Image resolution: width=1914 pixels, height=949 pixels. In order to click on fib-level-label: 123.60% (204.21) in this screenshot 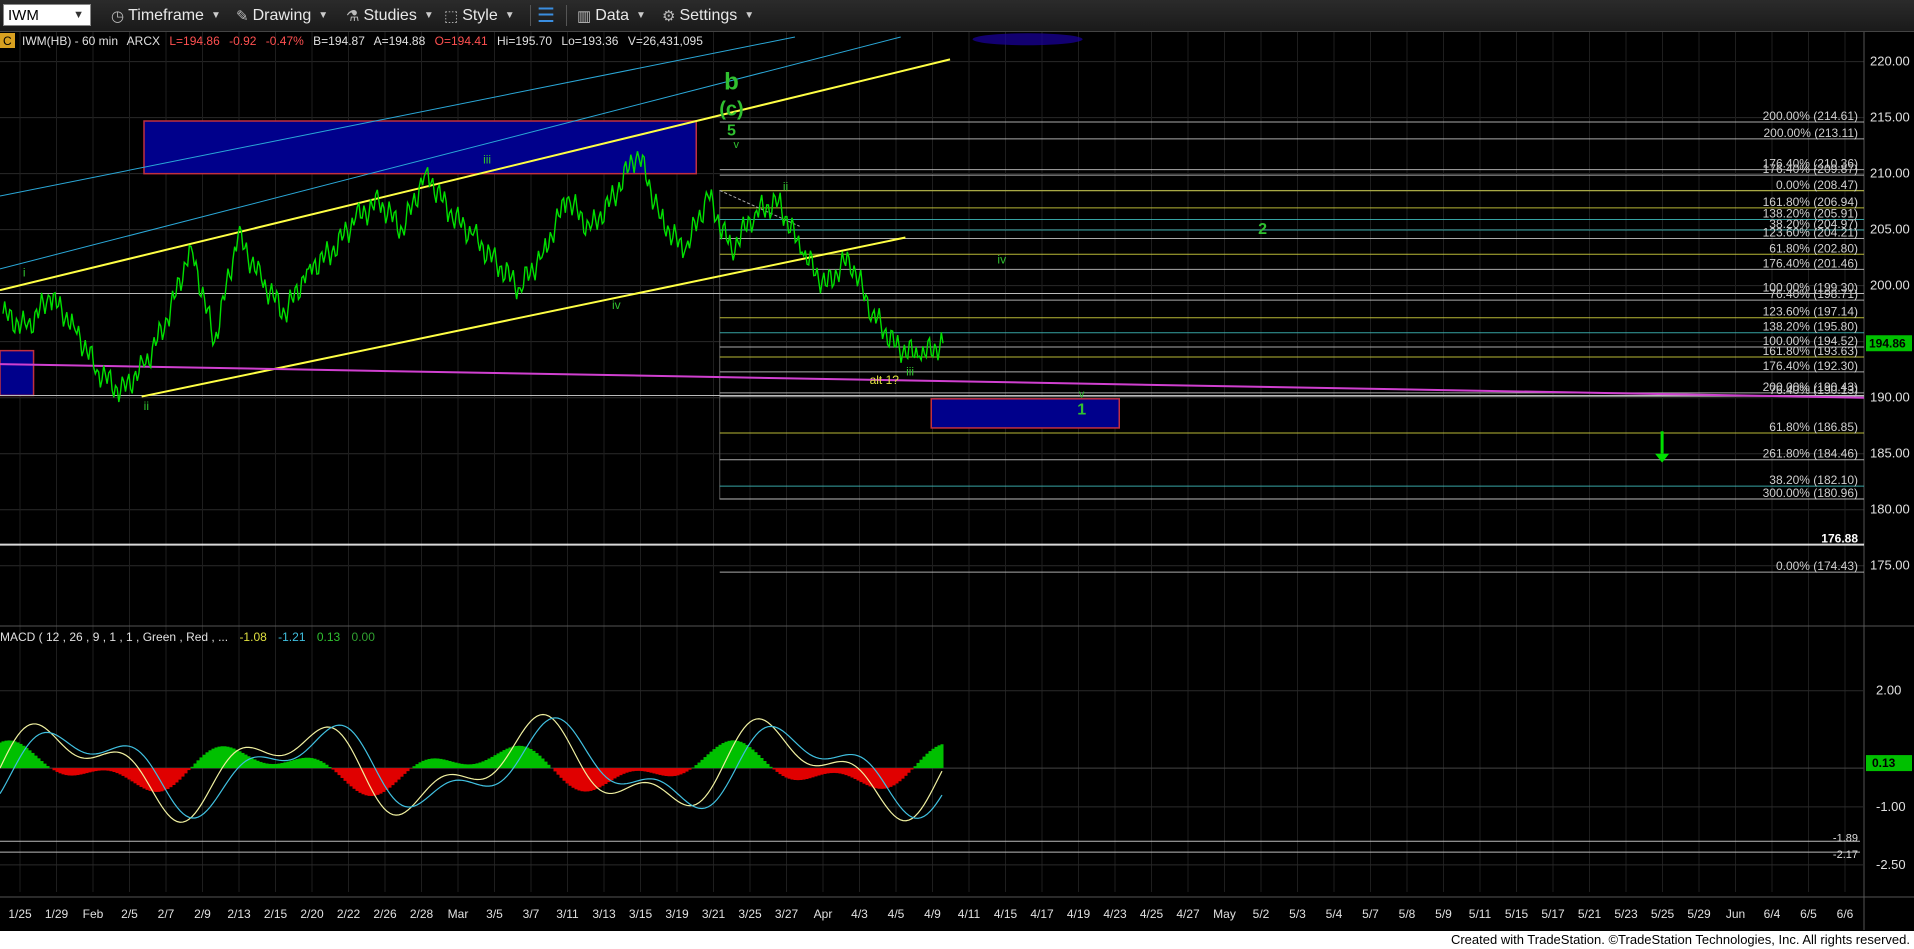, I will do `click(1810, 233)`.